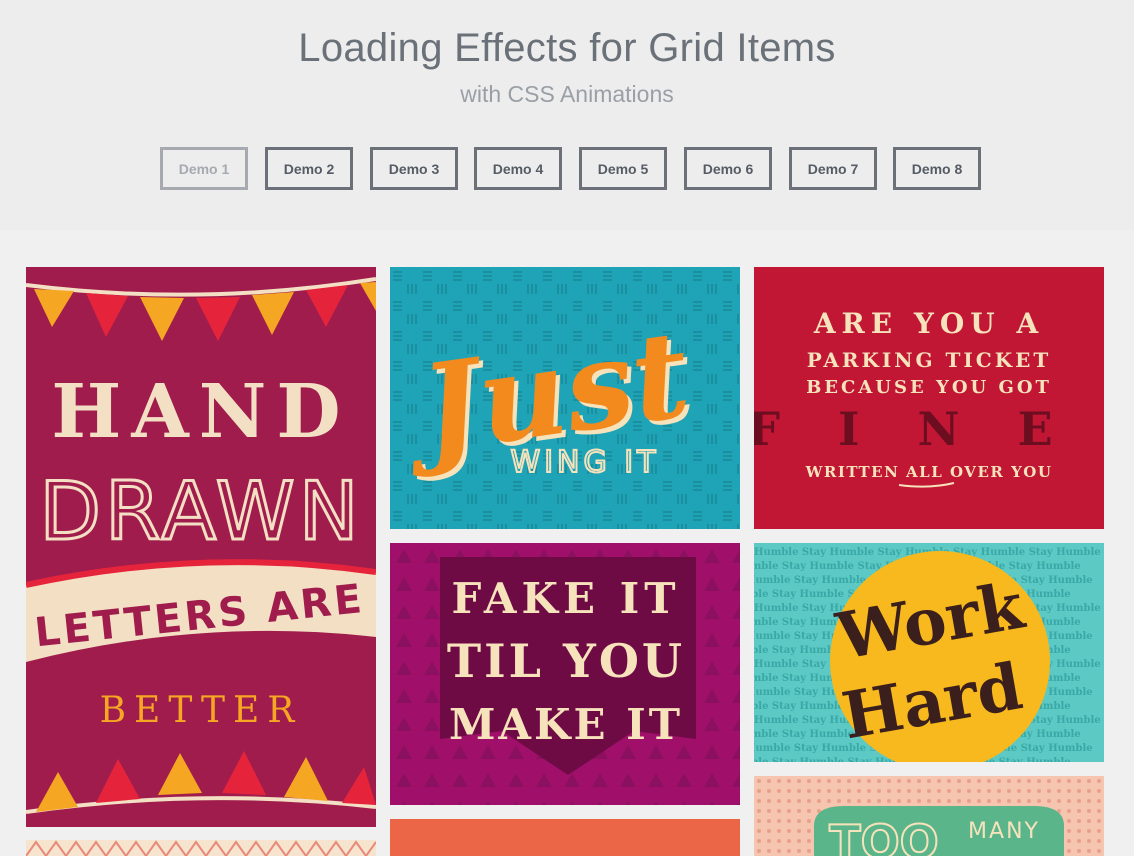 This screenshot has height=856, width=1134. Describe the element at coordinates (566, 661) in the screenshot. I see `til-you-text: TIL YOU` at that location.